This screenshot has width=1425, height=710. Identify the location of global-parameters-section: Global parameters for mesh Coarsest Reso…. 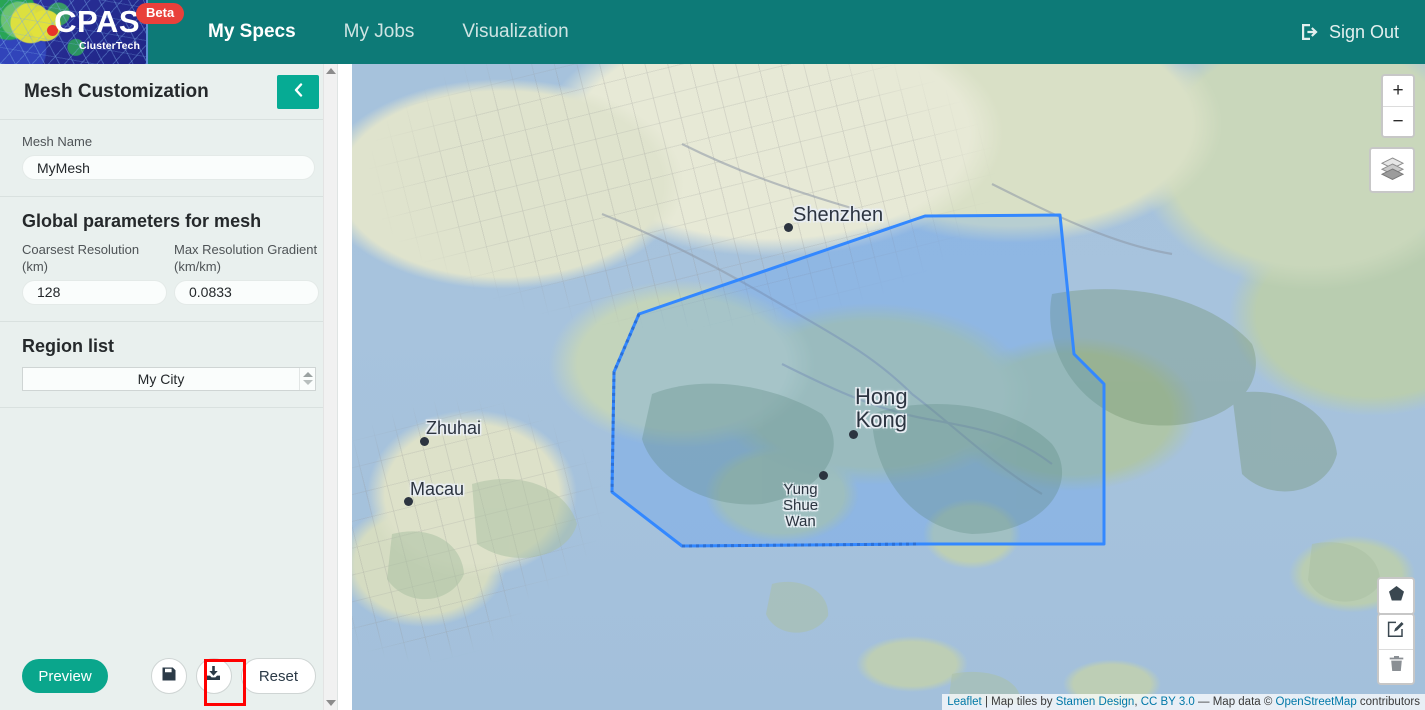
(168, 259).